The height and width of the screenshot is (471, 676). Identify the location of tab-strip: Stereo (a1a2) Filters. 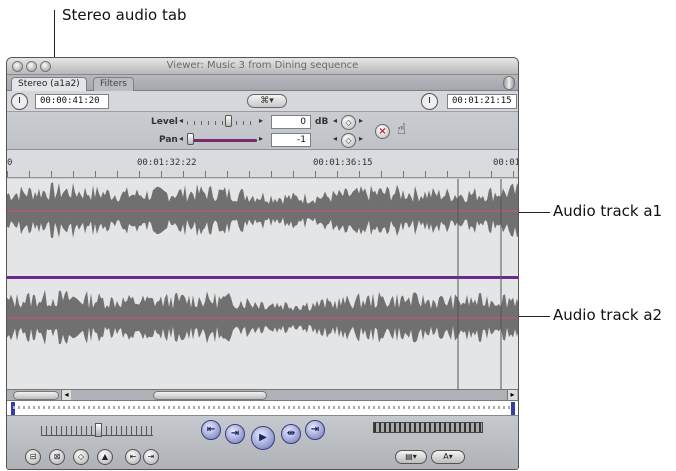
(262, 83).